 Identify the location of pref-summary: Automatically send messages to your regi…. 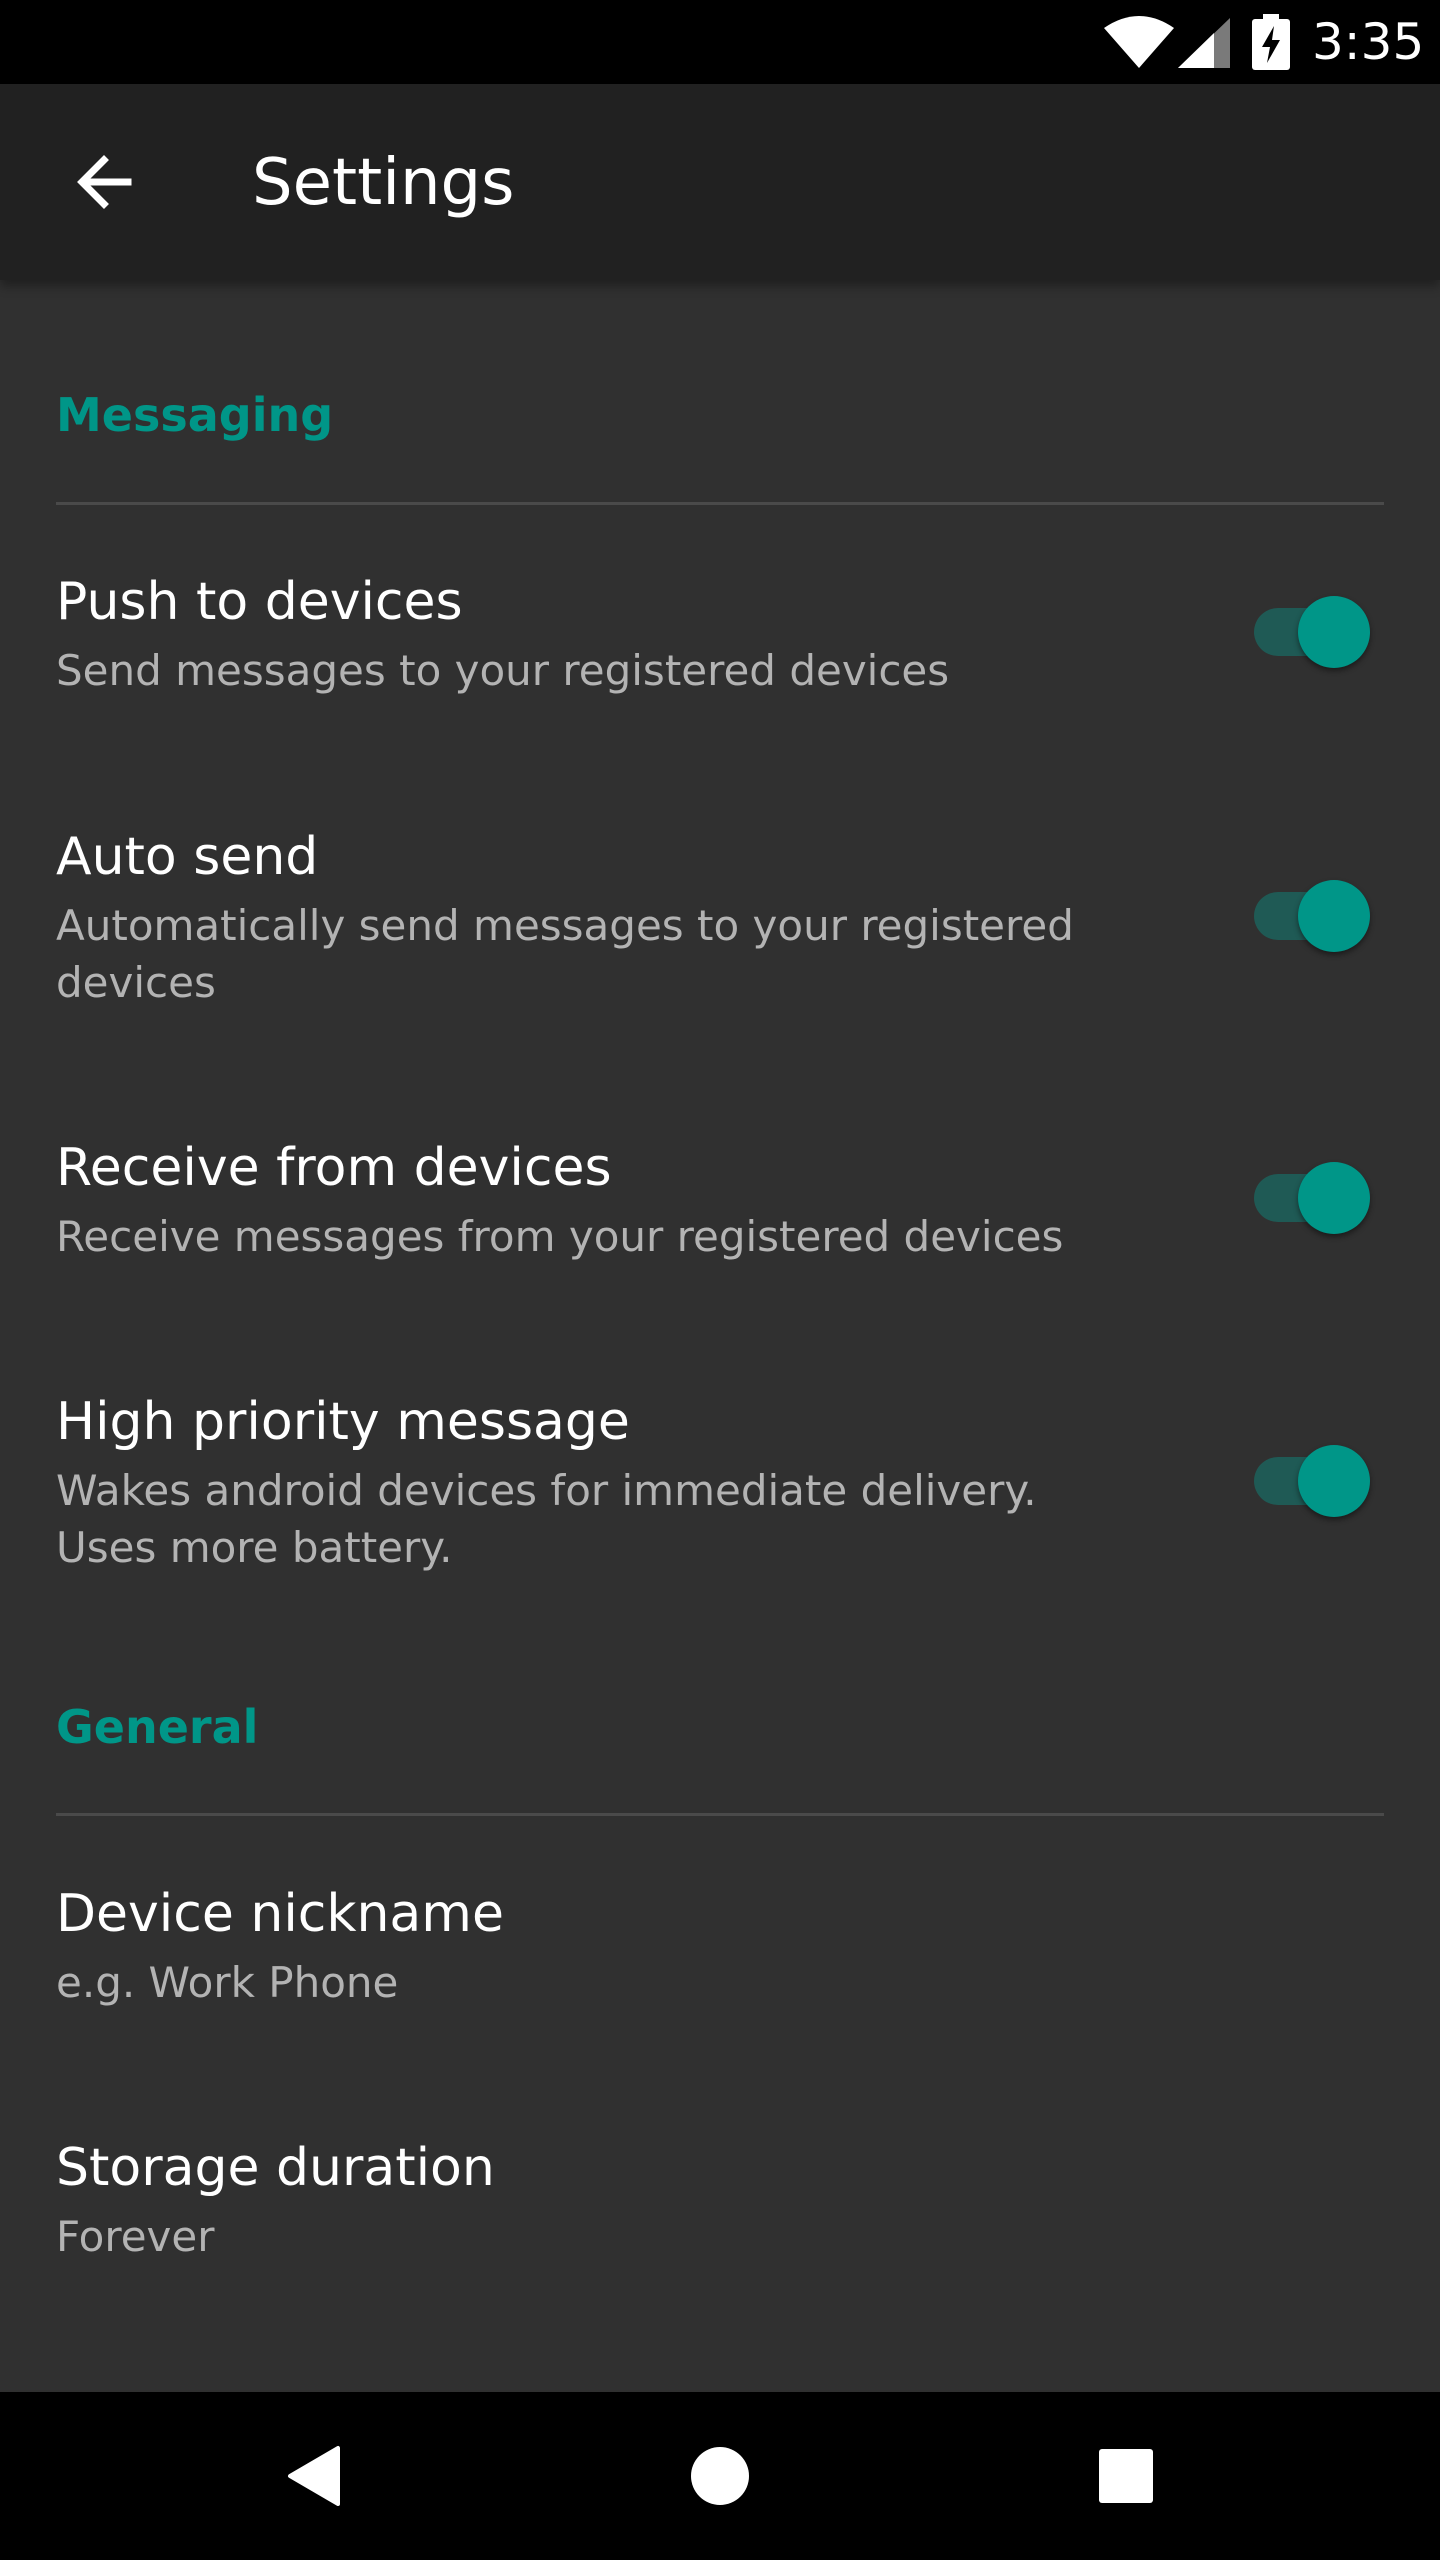
(565, 954).